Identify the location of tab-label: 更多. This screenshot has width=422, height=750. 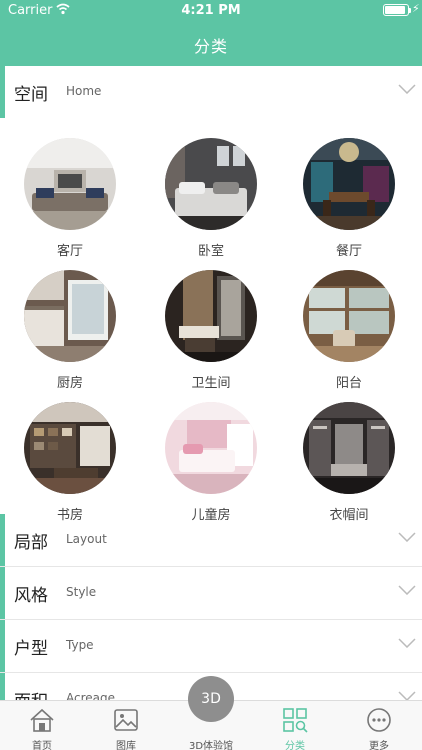
(379, 745).